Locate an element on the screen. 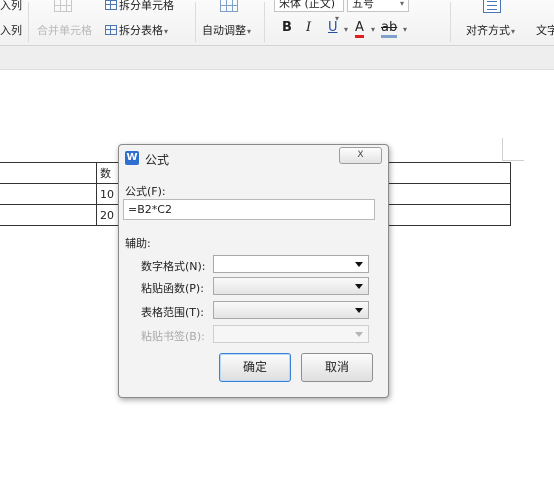 This screenshot has height=481, width=554. dialog-title: 公式 is located at coordinates (157, 160).